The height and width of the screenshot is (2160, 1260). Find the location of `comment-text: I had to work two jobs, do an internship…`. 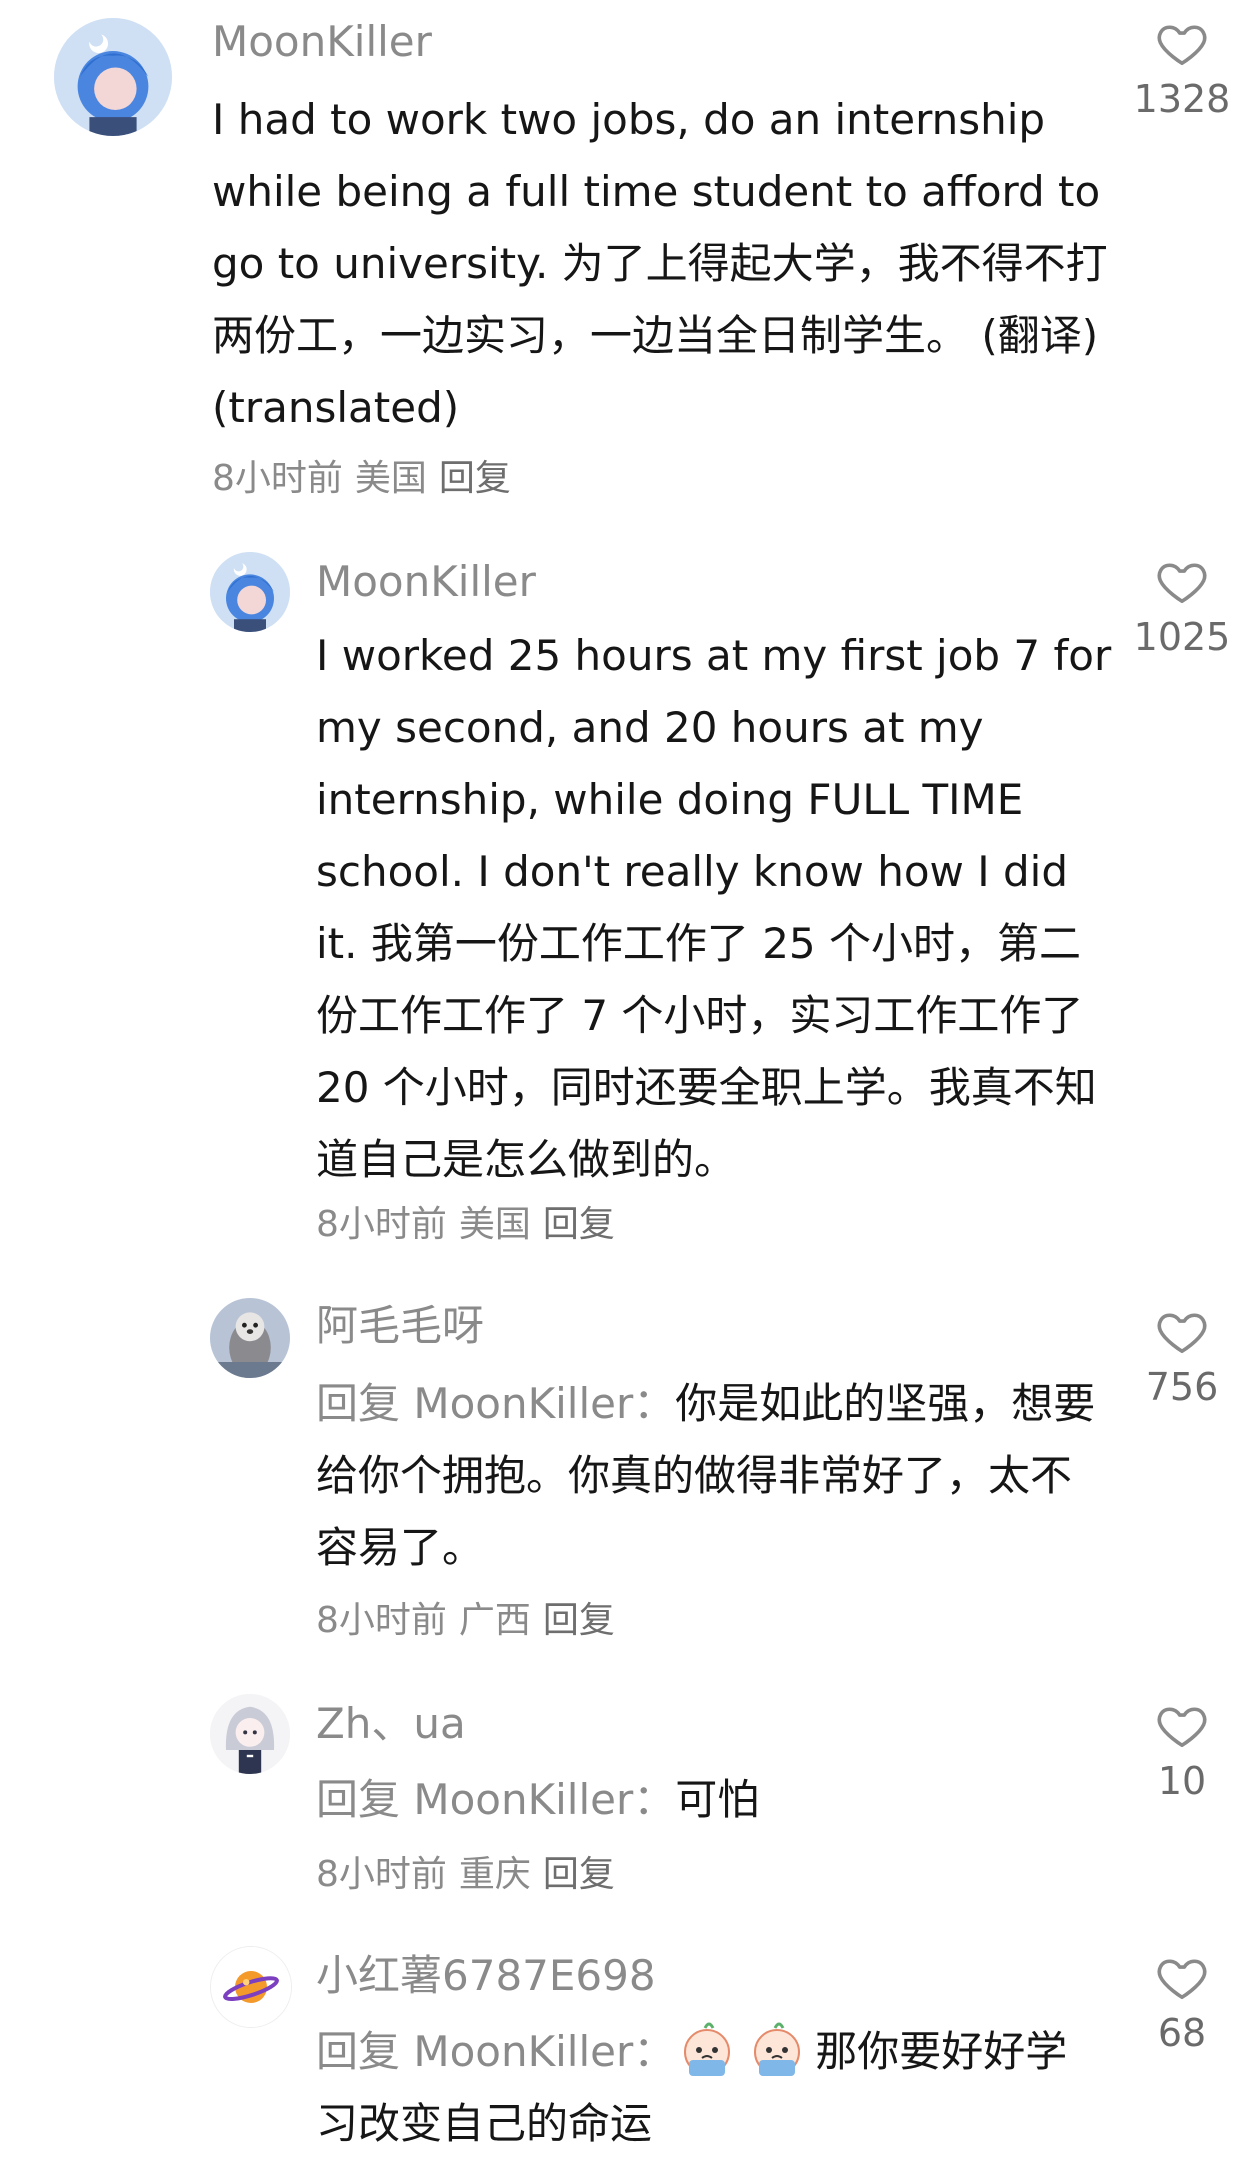

comment-text: I had to work two jobs, do an internship… is located at coordinates (660, 263).